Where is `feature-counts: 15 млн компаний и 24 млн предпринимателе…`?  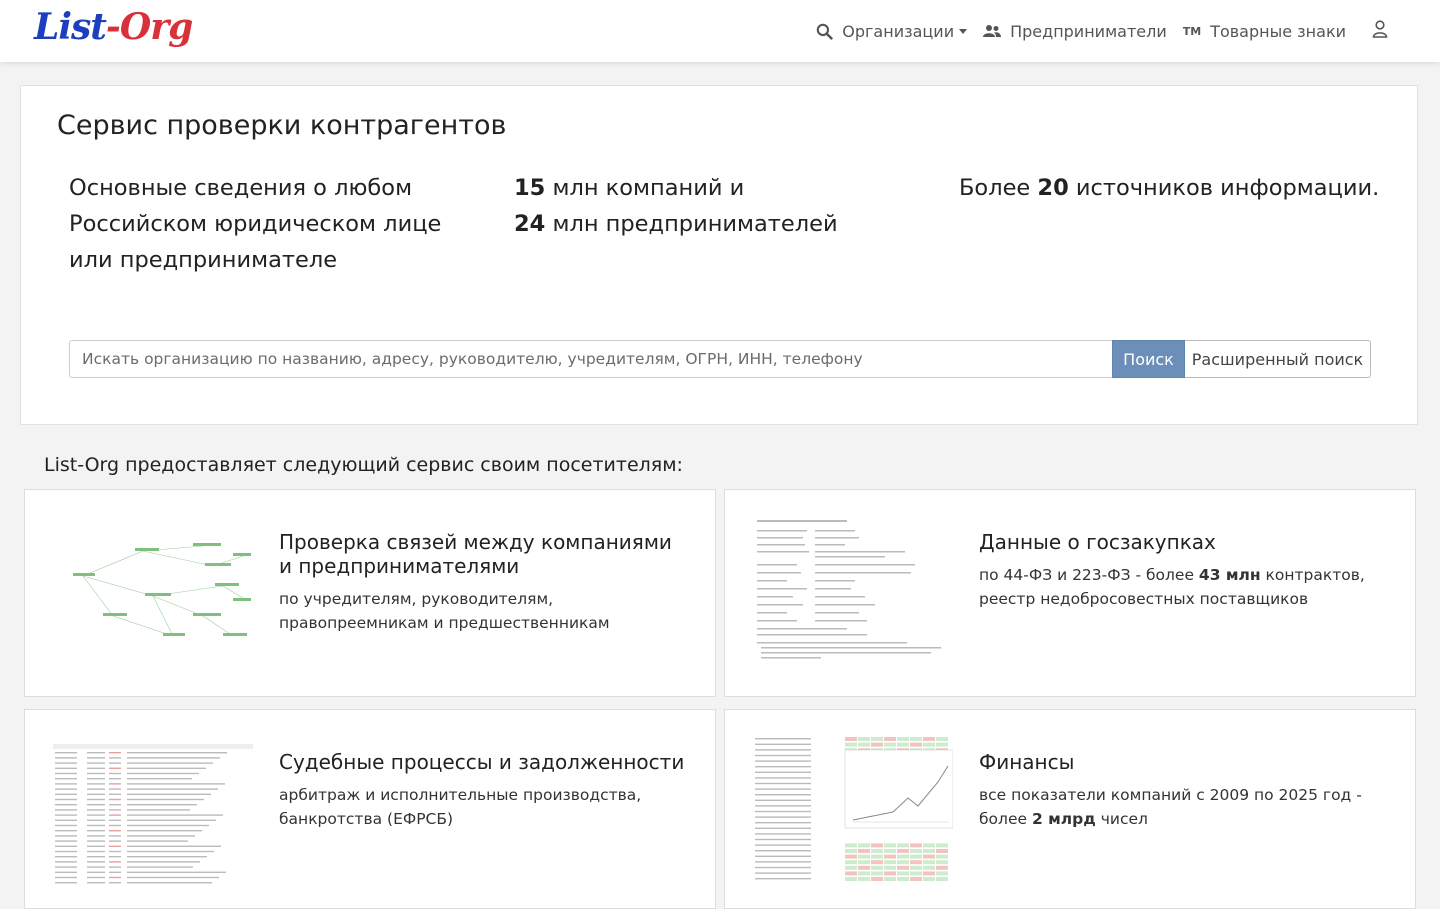
feature-counts: 15 млн компаний и 24 млн предпринимателе… is located at coordinates (724, 206).